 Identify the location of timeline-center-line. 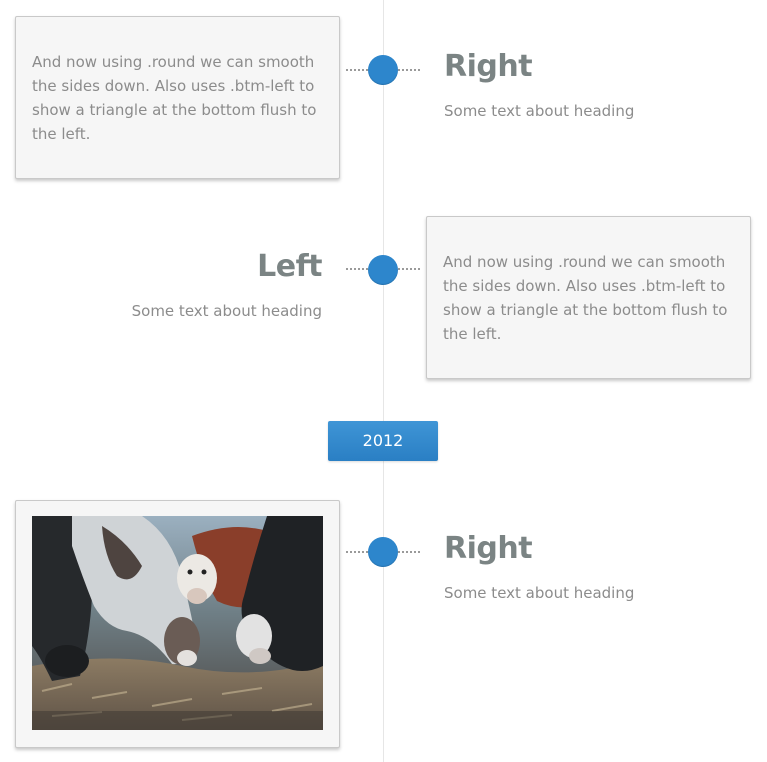
(383, 381).